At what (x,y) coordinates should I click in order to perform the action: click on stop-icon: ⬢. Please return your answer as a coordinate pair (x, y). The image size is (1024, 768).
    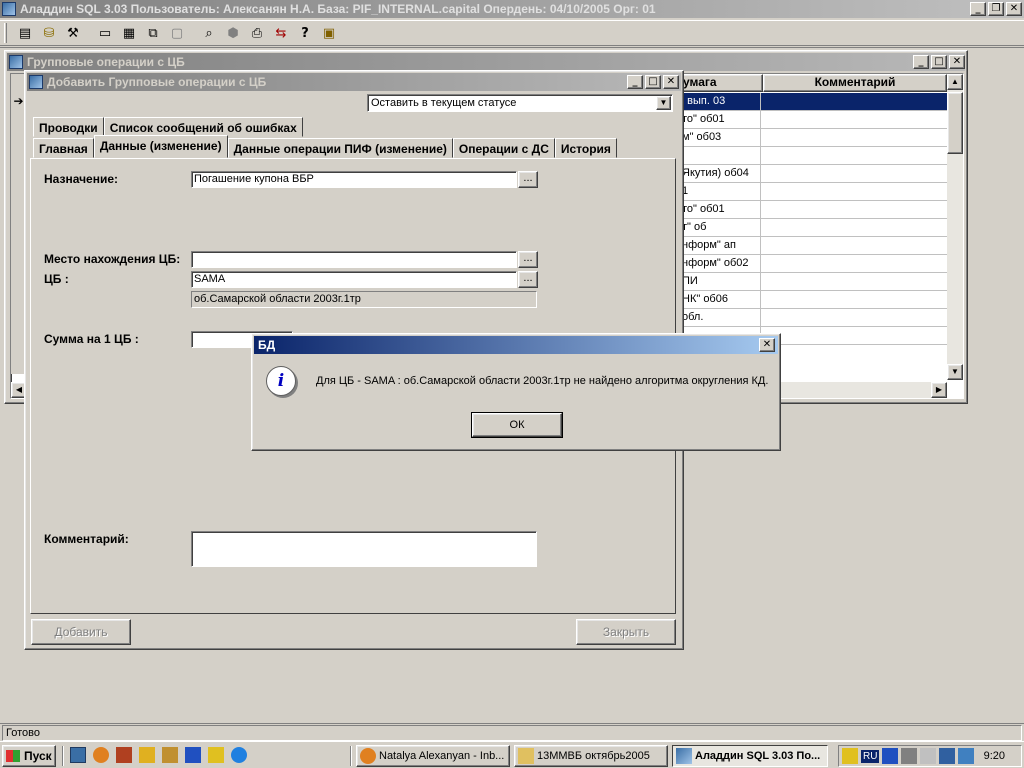
    Looking at the image, I should click on (233, 33).